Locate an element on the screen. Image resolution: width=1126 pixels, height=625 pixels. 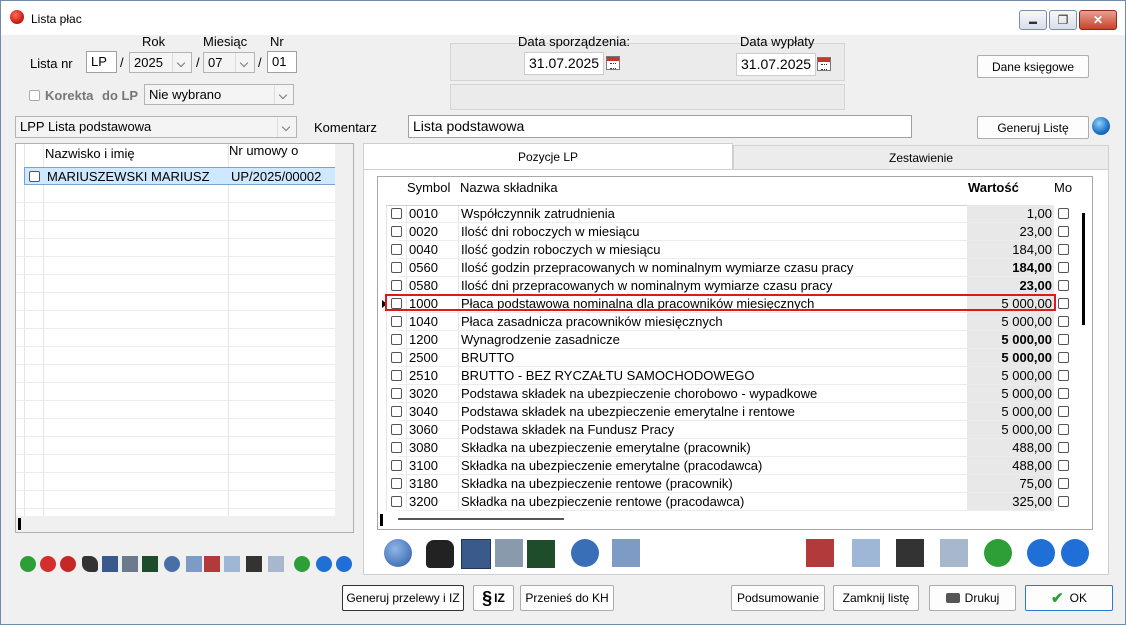
przenies-do-kh-button: Przenieś do KH is located at coordinates (567, 598).